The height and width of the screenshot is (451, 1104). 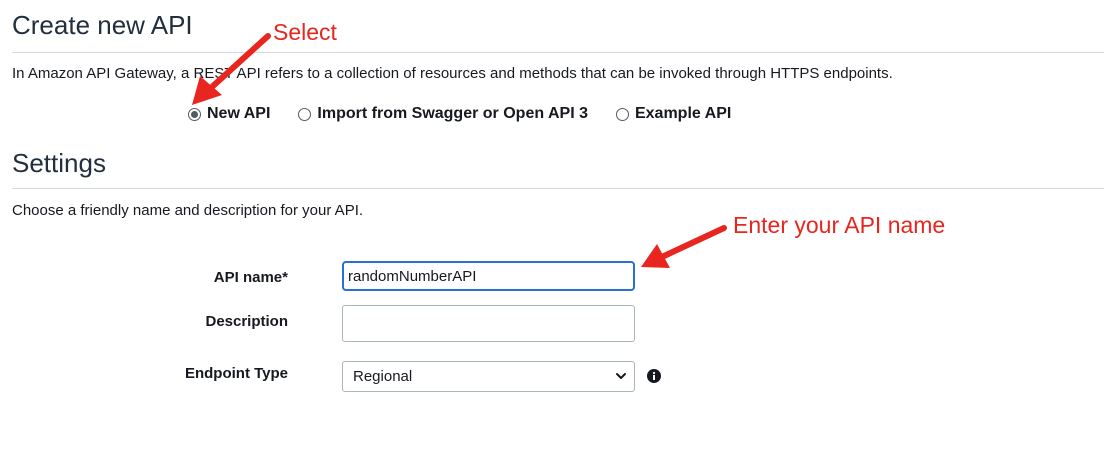 What do you see at coordinates (59, 163) in the screenshot?
I see `settings-title: Settings` at bounding box center [59, 163].